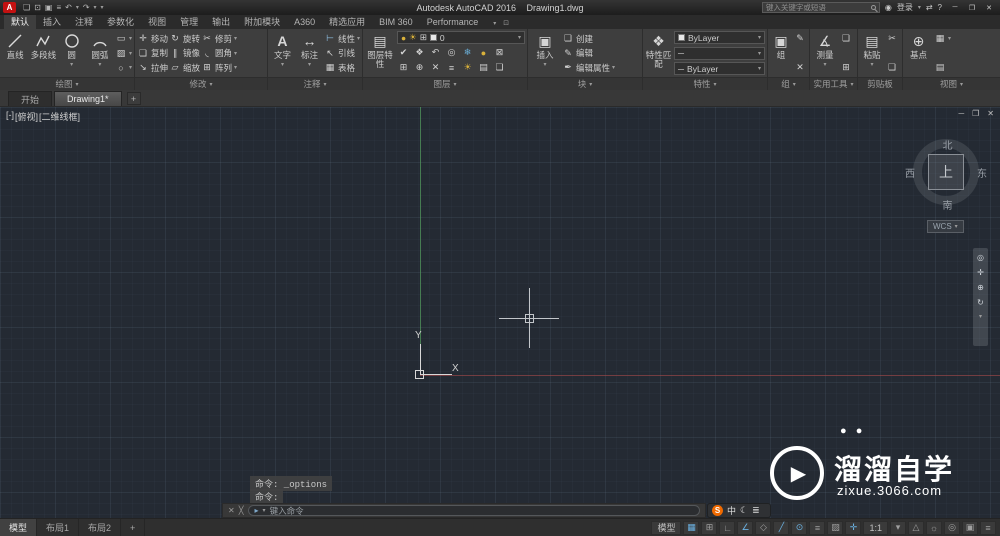 The image size is (1000, 536). Describe the element at coordinates (800, 38) in the screenshot. I see `group-edit-button: ✎` at that location.